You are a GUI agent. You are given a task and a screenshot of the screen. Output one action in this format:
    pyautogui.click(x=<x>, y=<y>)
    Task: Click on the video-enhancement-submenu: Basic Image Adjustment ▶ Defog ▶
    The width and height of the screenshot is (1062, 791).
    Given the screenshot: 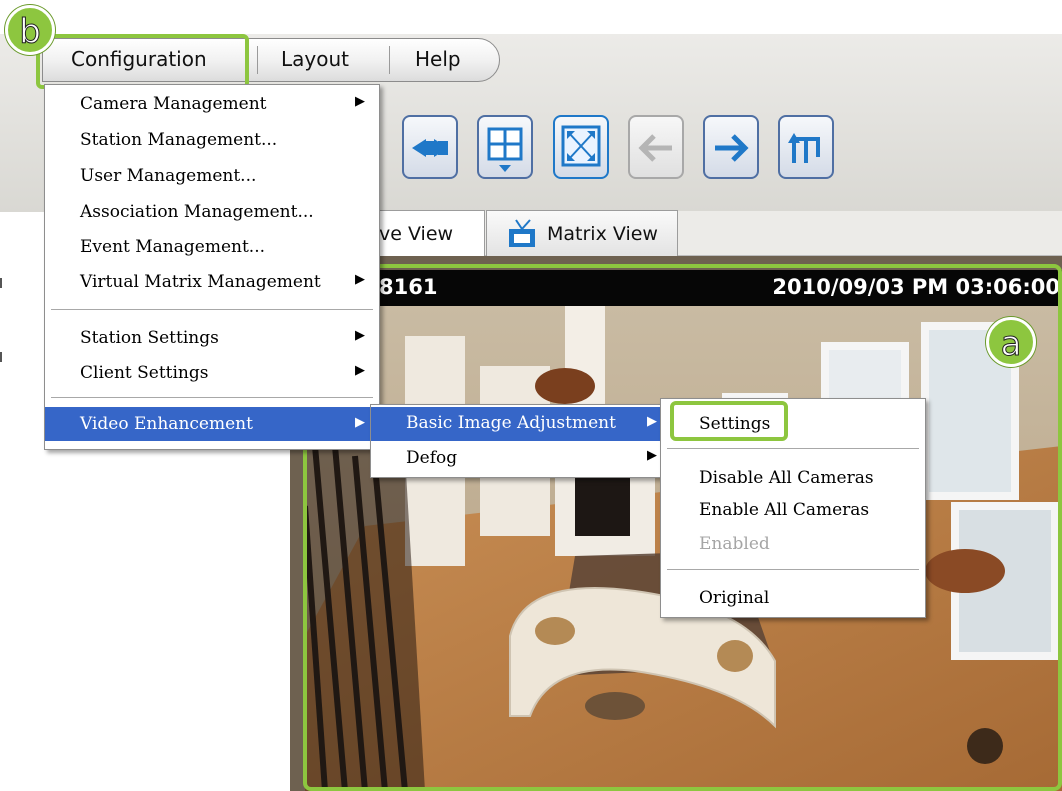 What is the action you would take?
    pyautogui.click(x=517, y=441)
    